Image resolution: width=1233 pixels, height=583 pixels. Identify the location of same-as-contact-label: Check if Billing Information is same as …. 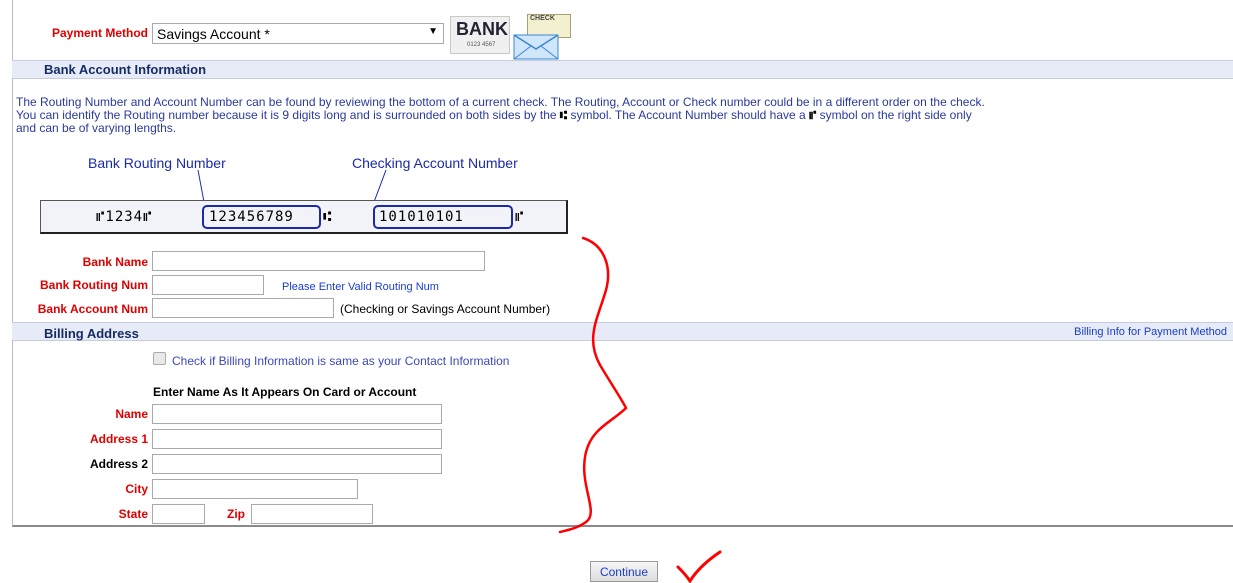
(340, 361).